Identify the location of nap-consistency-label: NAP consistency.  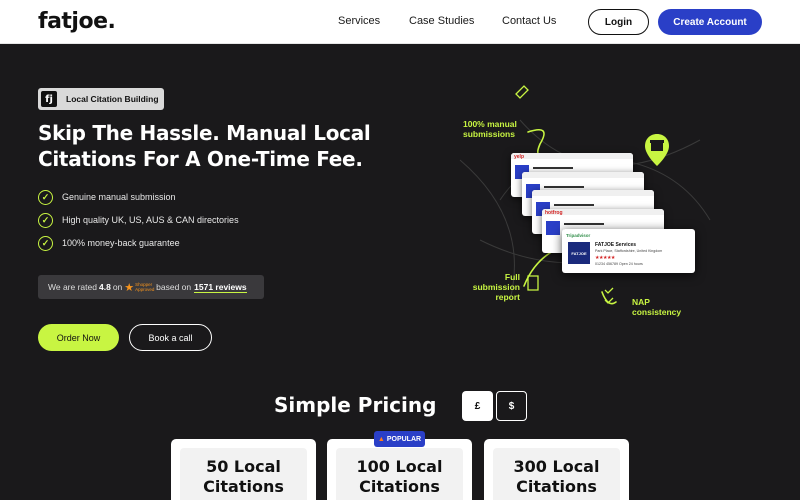
(657, 307).